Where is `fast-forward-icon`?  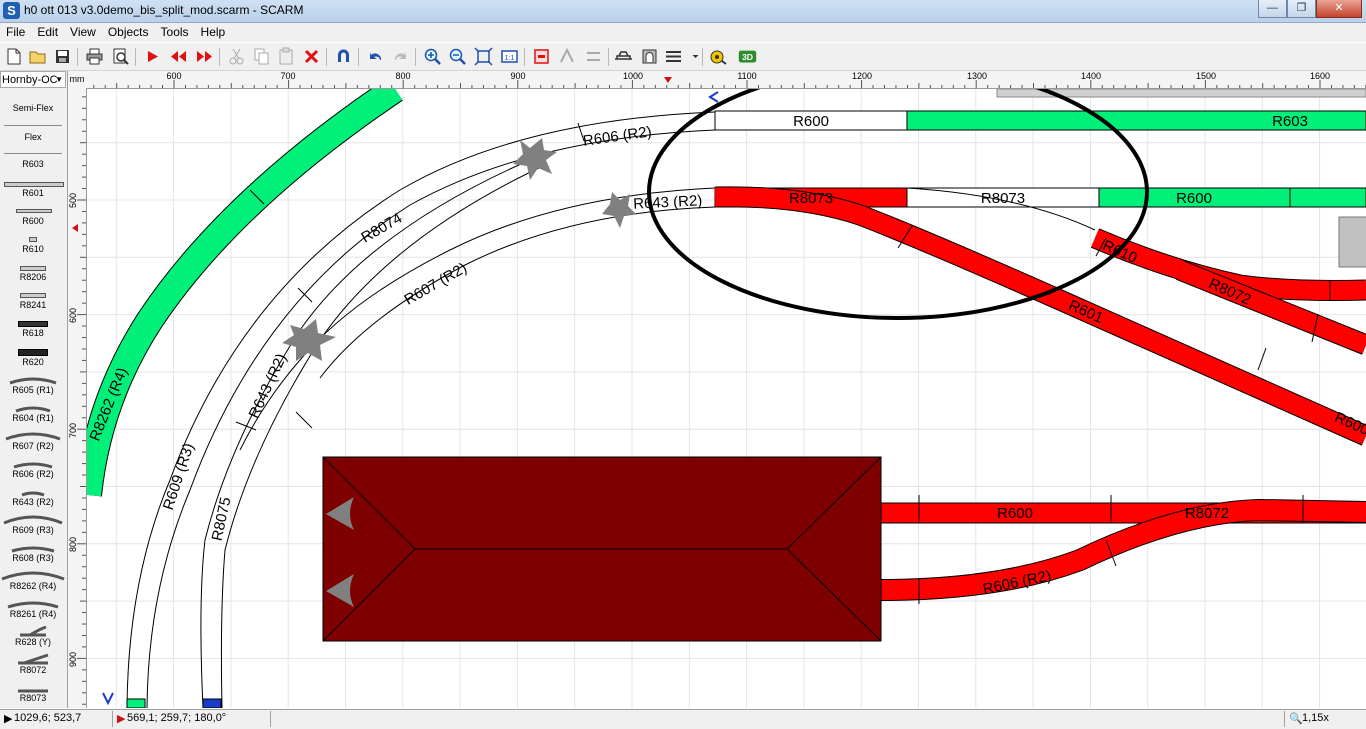 fast-forward-icon is located at coordinates (204, 56).